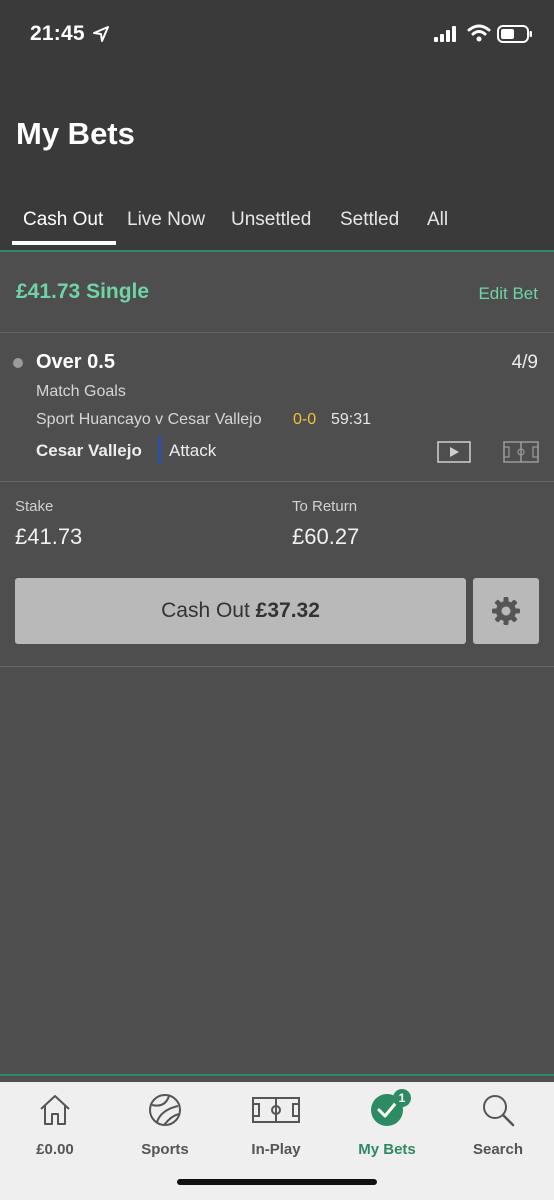 Image resolution: width=554 pixels, height=1200 pixels. I want to click on nav-label-my-bets: My Bets, so click(387, 1149).